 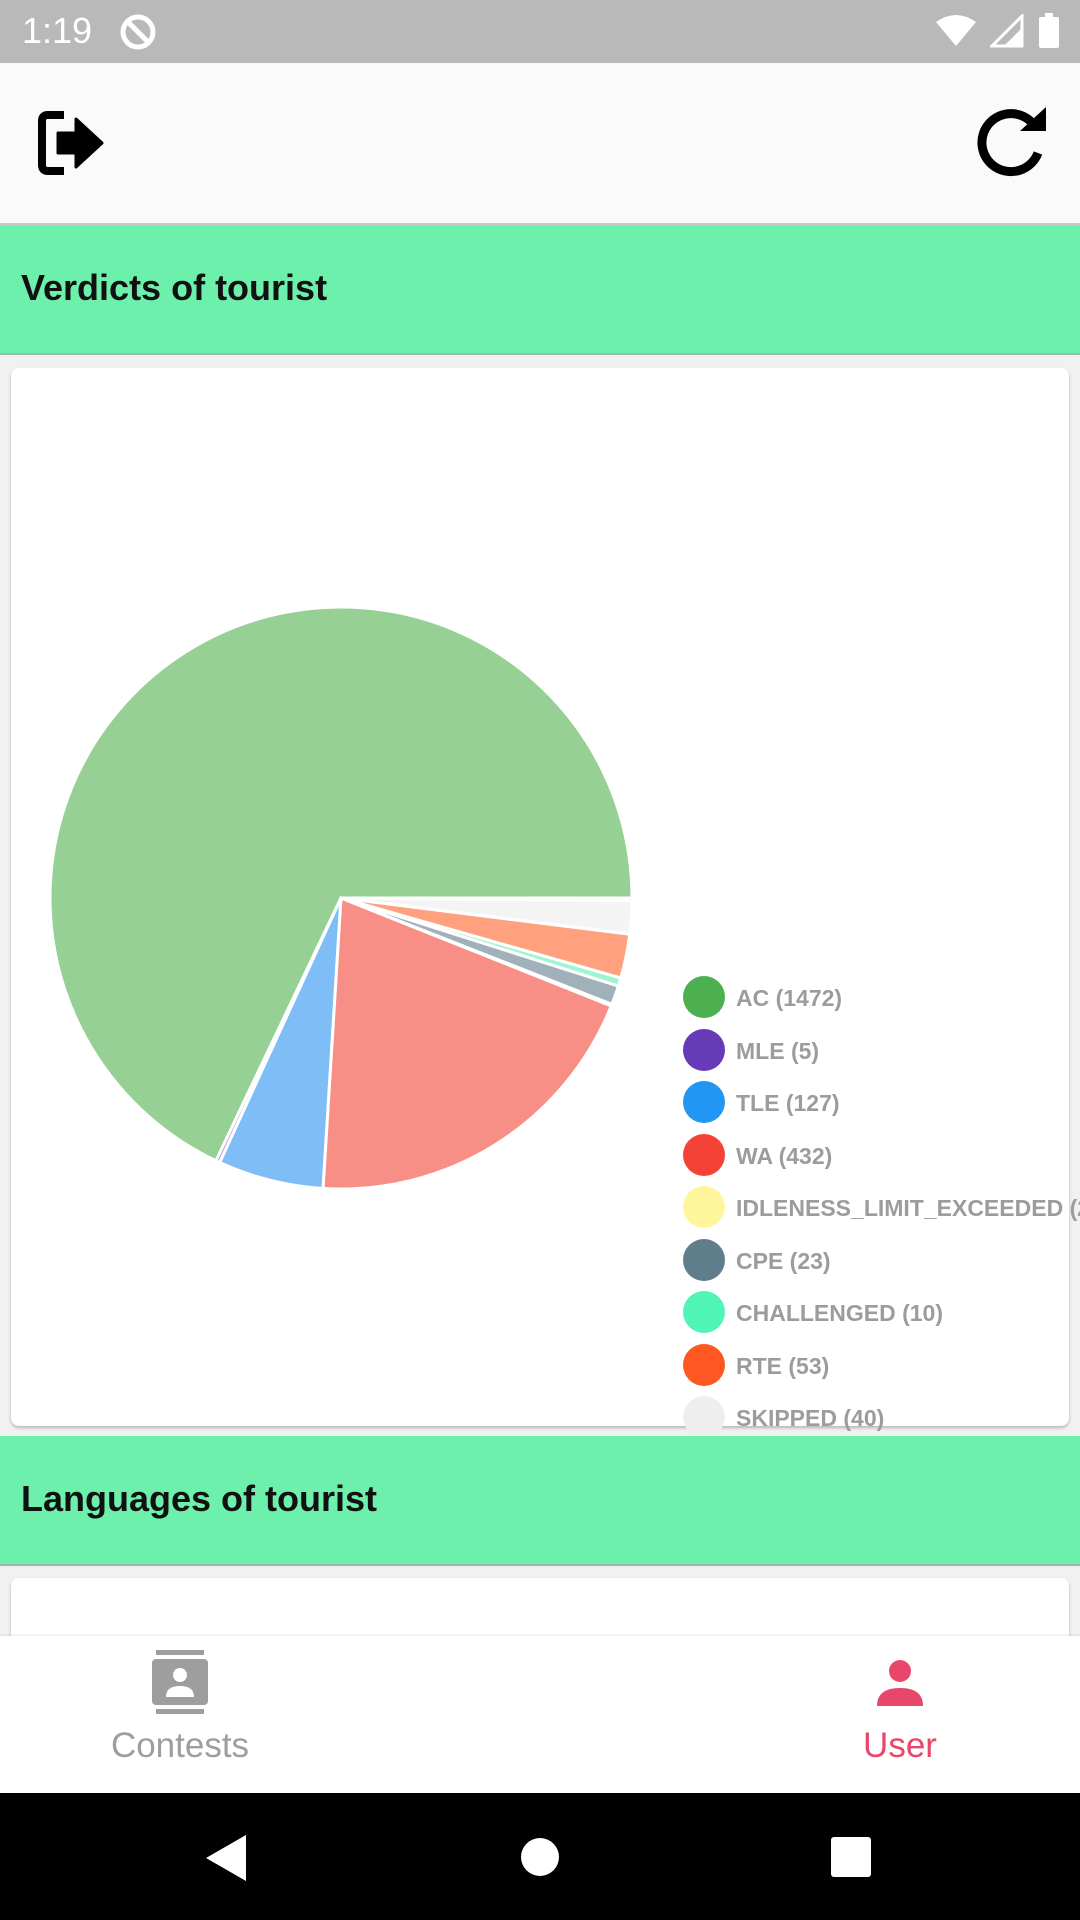 I want to click on legend-item: AC (1472), so click(x=876, y=991).